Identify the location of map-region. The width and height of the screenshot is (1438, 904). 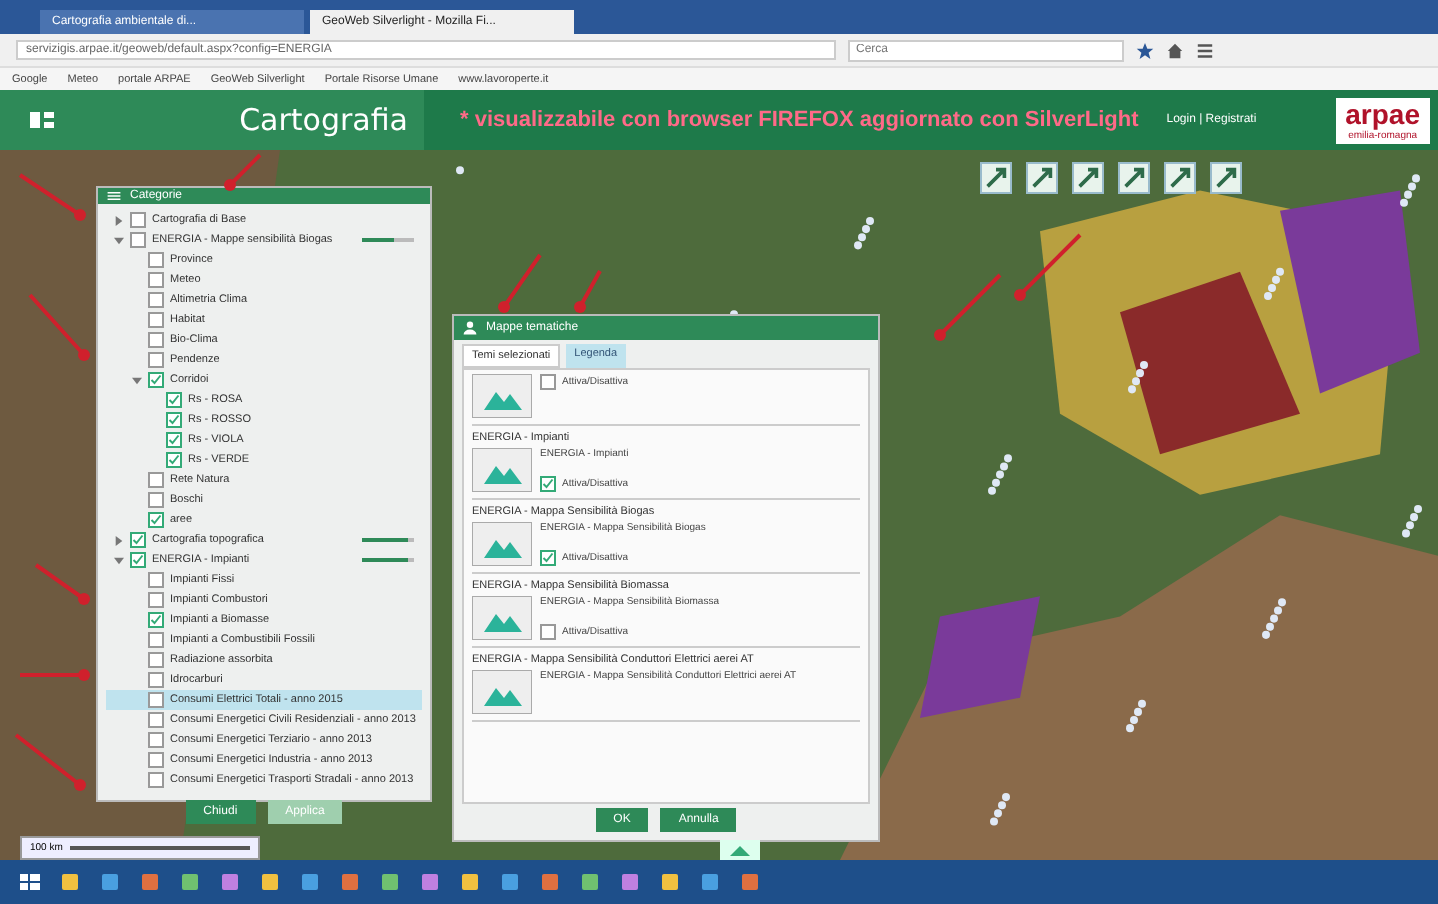
(980, 657).